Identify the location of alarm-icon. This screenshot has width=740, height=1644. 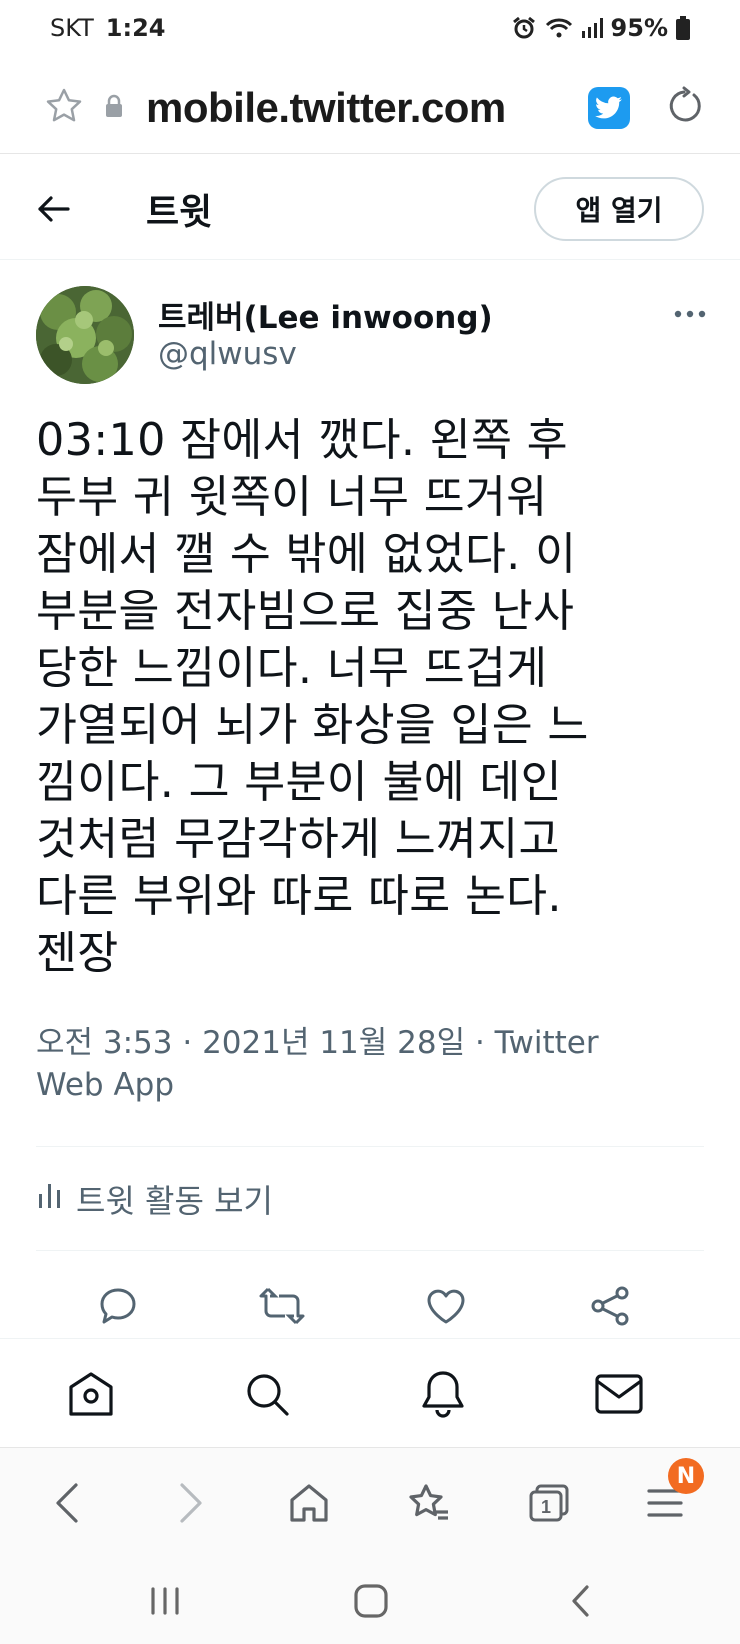
(524, 28).